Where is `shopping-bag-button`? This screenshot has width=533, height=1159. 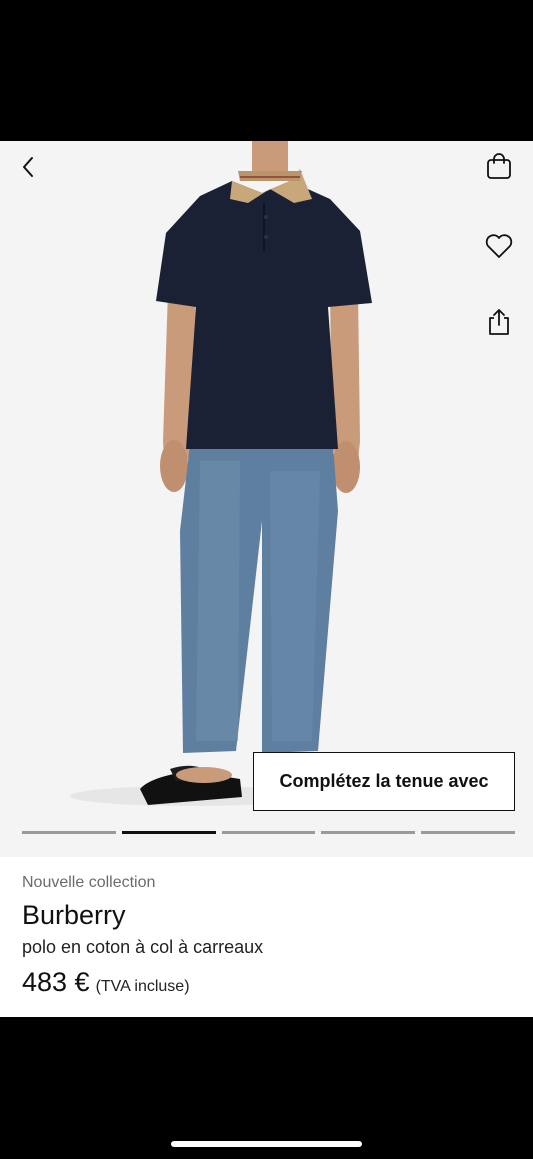 shopping-bag-button is located at coordinates (499, 166).